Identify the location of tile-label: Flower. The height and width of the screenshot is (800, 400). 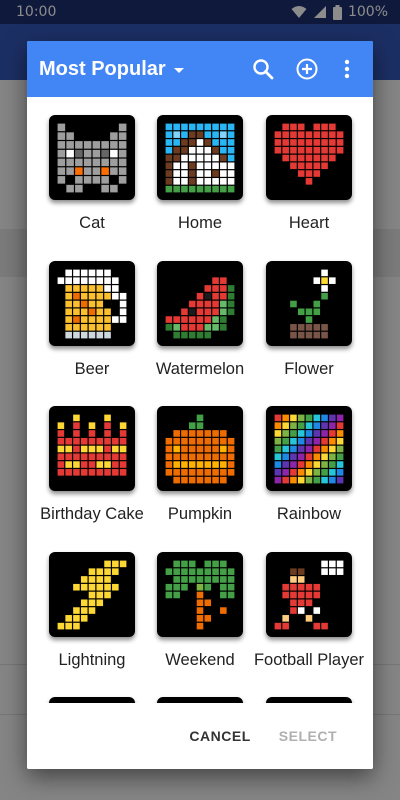
(309, 369).